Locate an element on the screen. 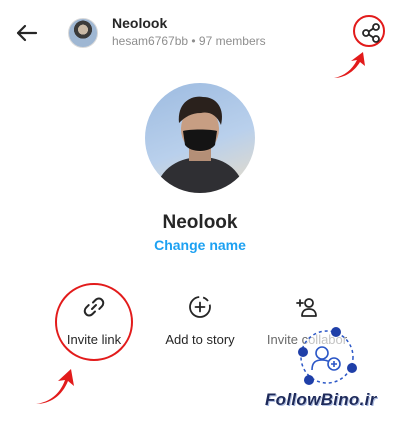 Image resolution: width=400 pixels, height=433 pixels. change-name-link: Change name is located at coordinates (200, 245).